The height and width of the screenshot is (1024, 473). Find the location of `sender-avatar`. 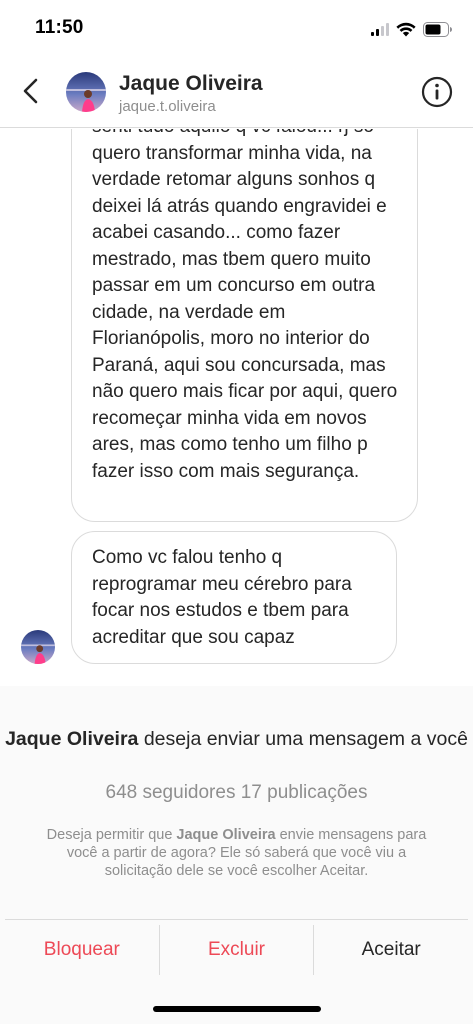

sender-avatar is located at coordinates (38, 647).